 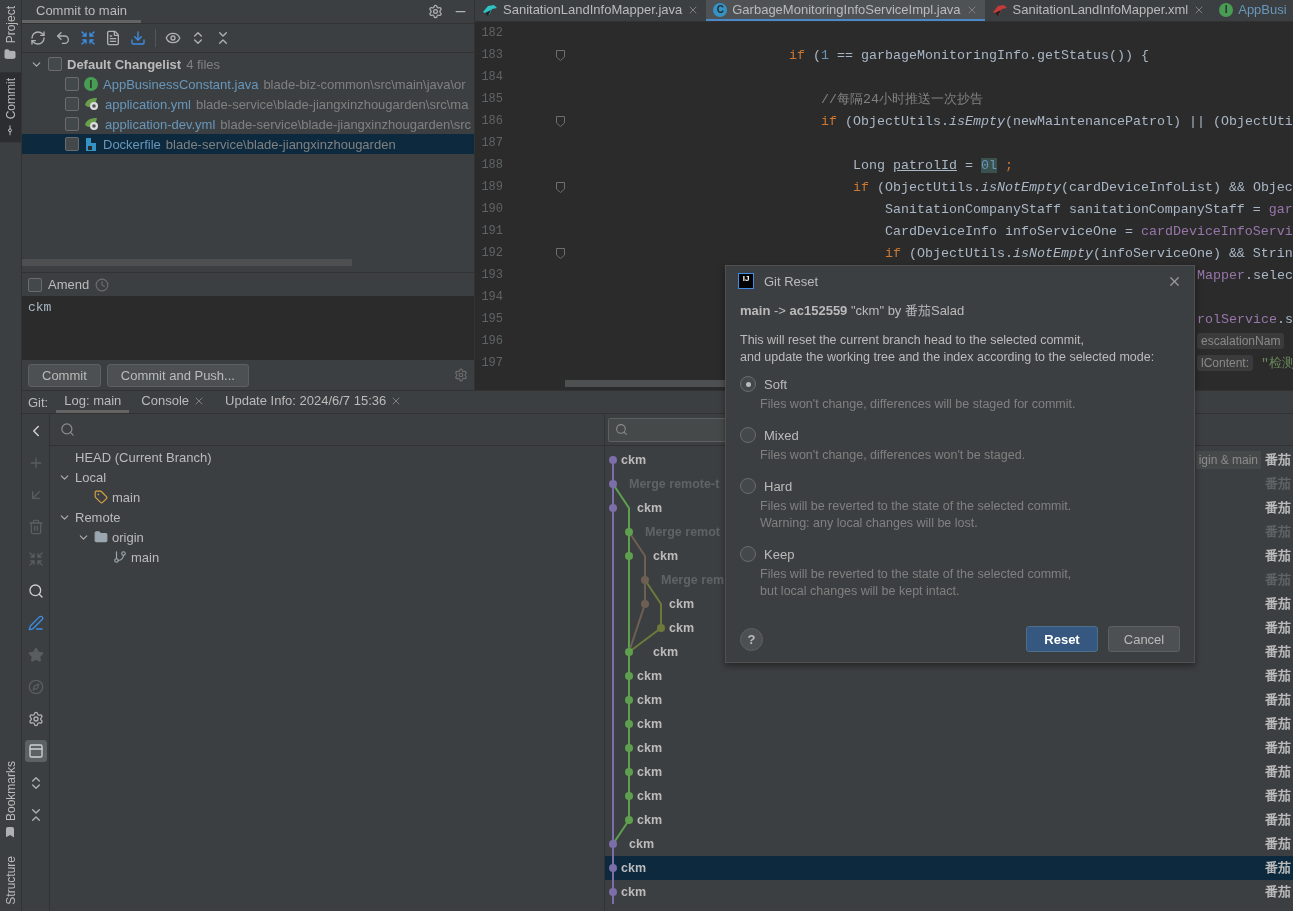 I want to click on mode-description: Files won't change, differences won't be staged., so click(x=893, y=455).